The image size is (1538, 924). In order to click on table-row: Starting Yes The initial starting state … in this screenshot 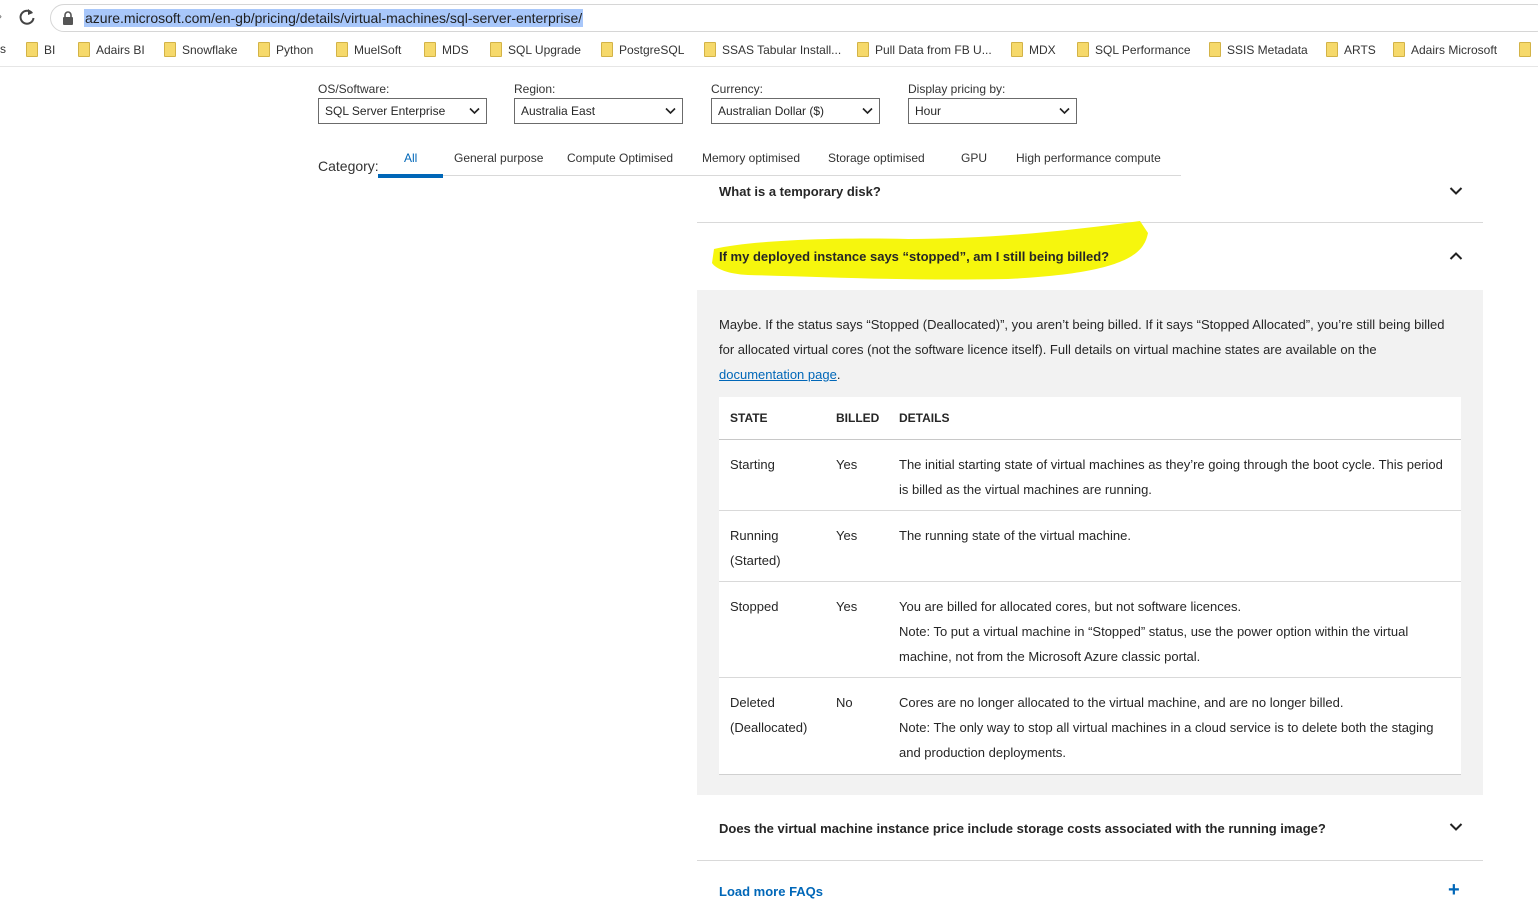, I will do `click(1090, 475)`.